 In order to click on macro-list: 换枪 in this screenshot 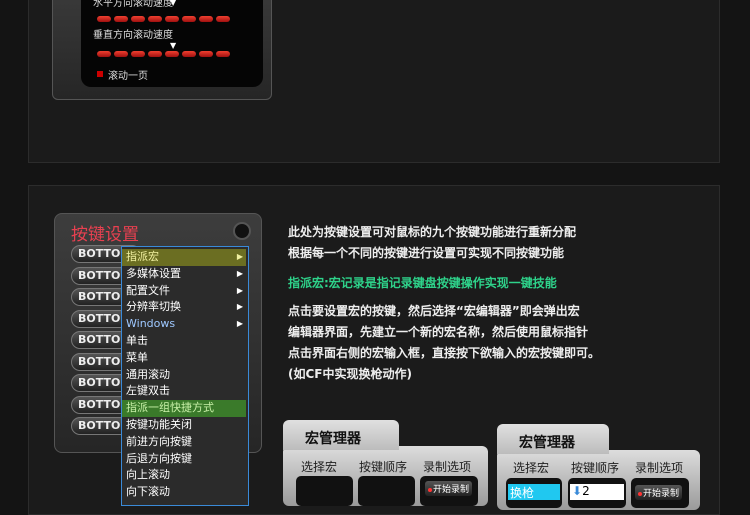, I will do `click(534, 493)`.